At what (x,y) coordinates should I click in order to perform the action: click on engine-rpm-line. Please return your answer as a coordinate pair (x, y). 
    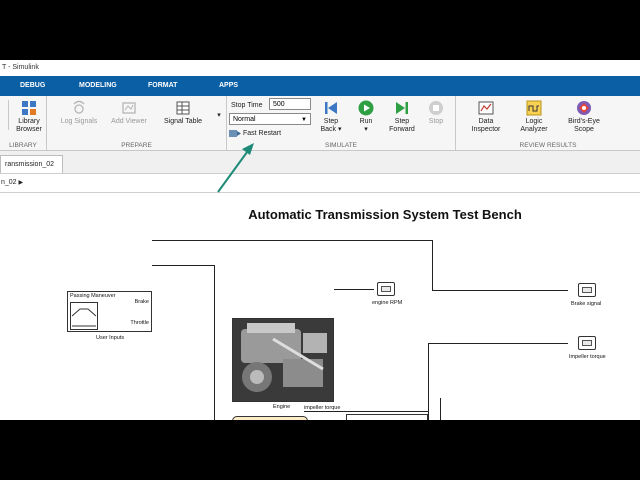
    Looking at the image, I should click on (354, 289).